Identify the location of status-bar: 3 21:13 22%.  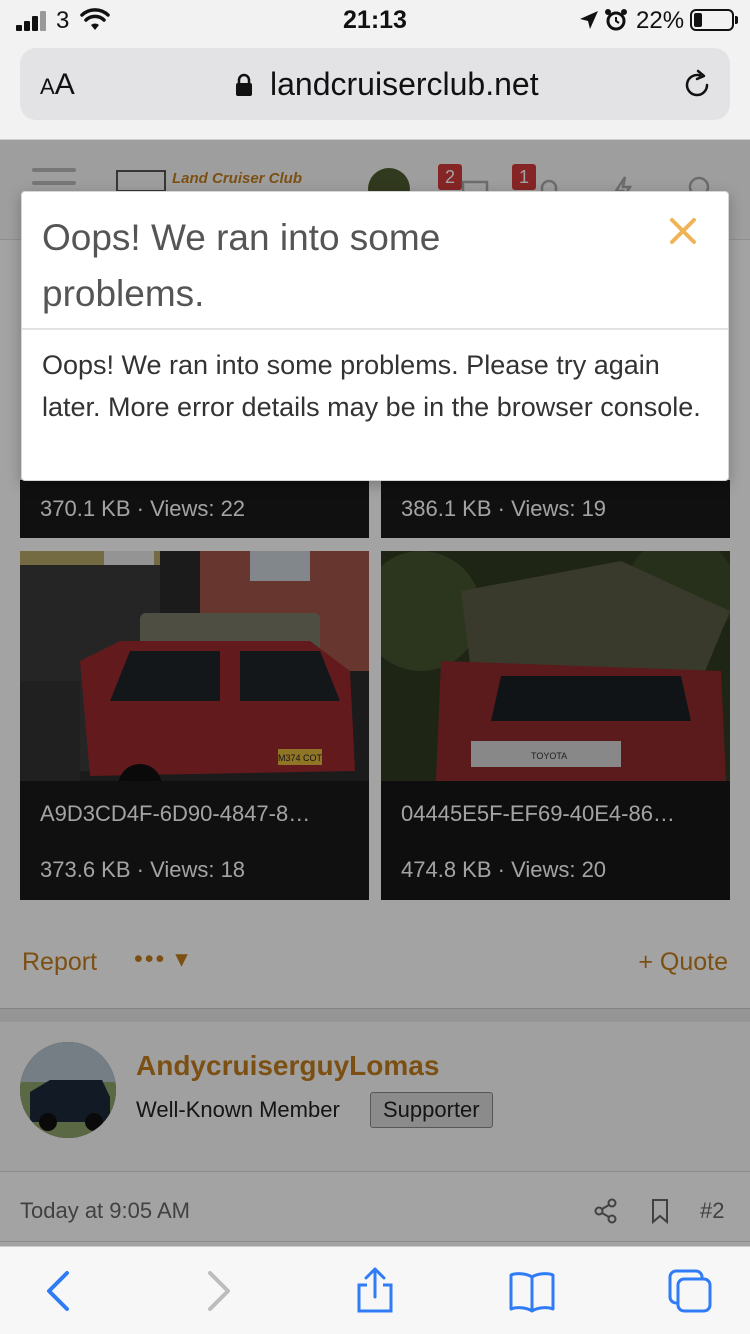
(375, 21).